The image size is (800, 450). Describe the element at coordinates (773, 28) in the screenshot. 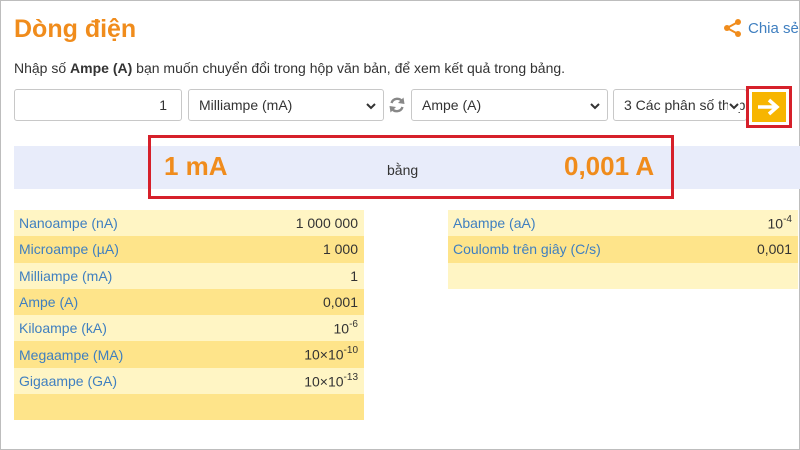

I see `share-label: Chia sẻ` at that location.